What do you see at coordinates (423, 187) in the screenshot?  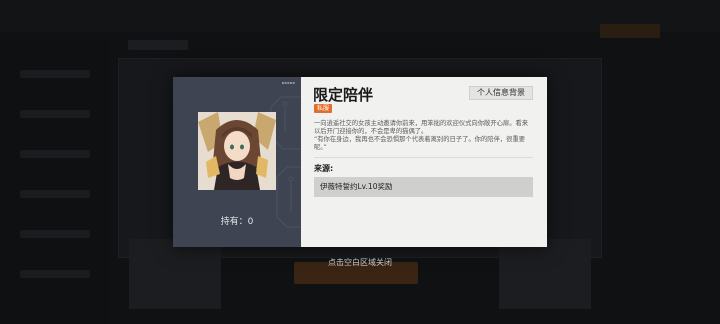 I see `source-value: 伊薇特誓约Lv.10奖励` at bounding box center [423, 187].